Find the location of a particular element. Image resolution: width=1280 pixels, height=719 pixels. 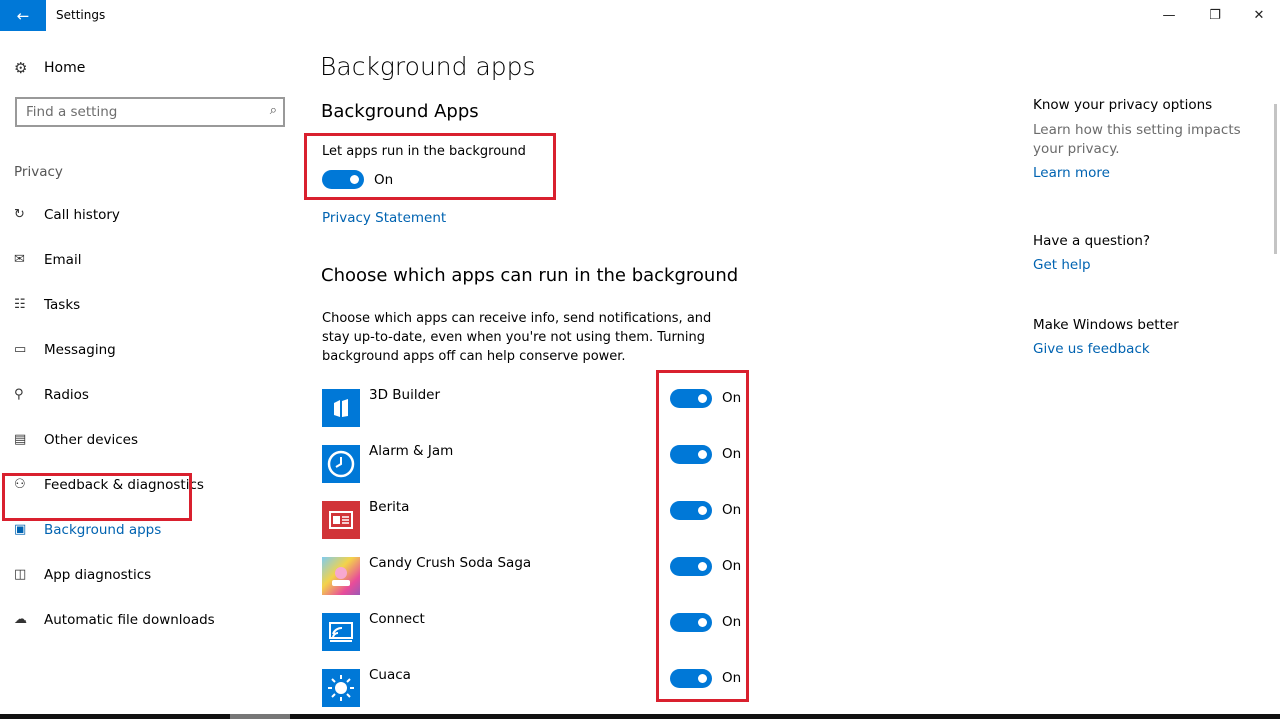

sidebar-item-other-devices: ▤ Other devices is located at coordinates (150, 439).